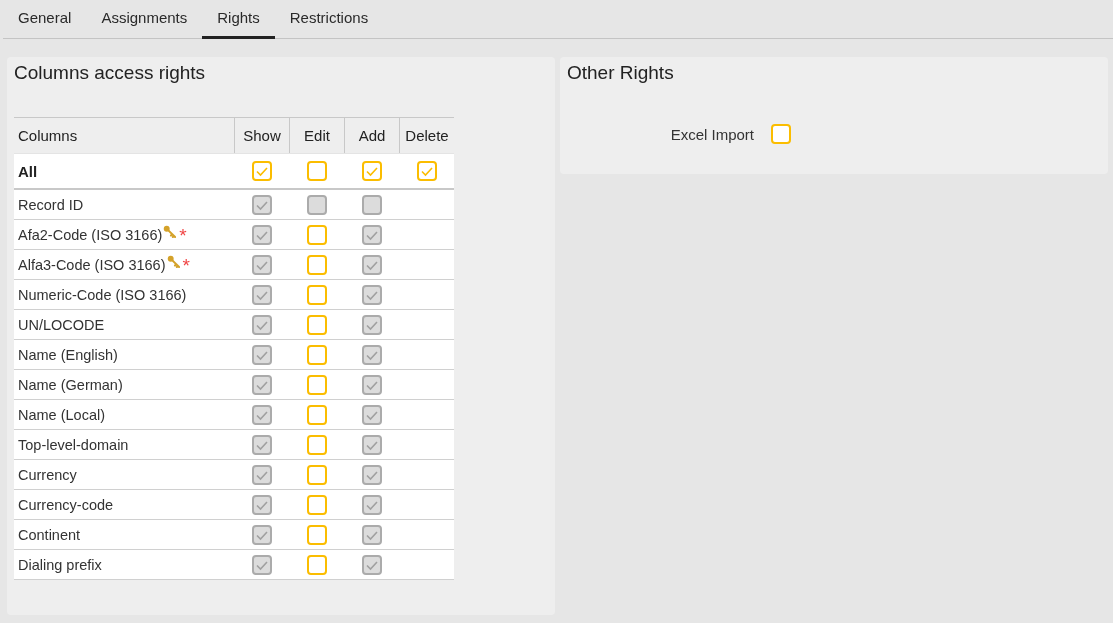 This screenshot has width=1113, height=623. What do you see at coordinates (28, 171) in the screenshot?
I see `row-label: All` at bounding box center [28, 171].